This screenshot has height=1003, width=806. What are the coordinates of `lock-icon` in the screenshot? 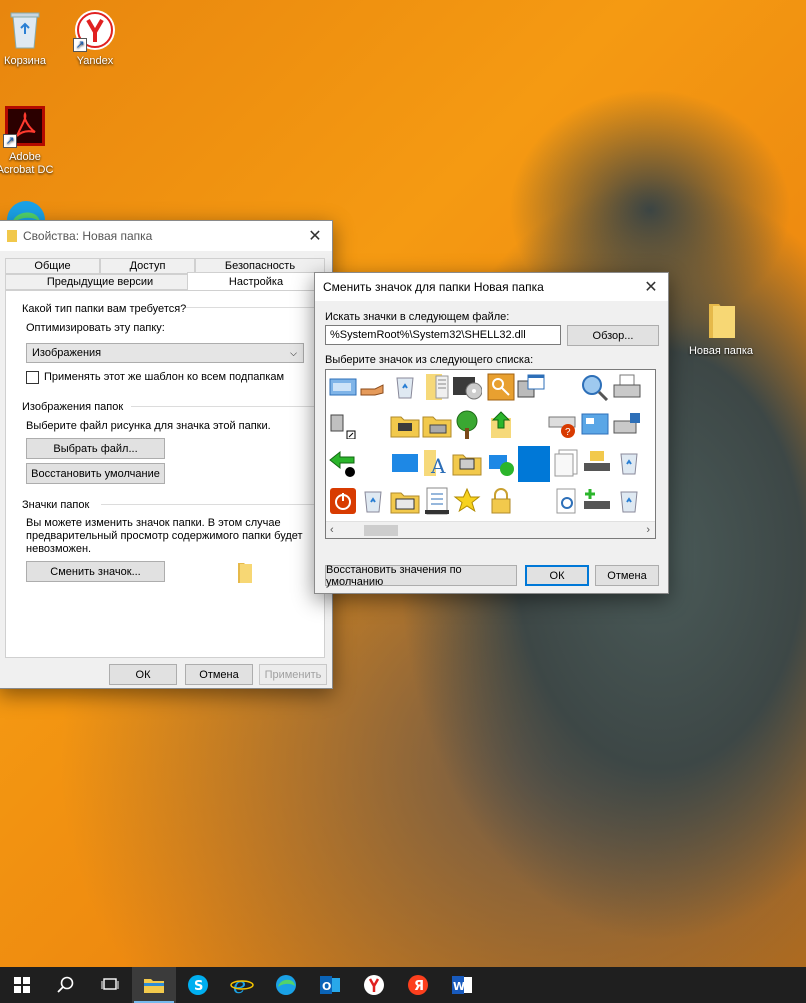 It's located at (501, 501).